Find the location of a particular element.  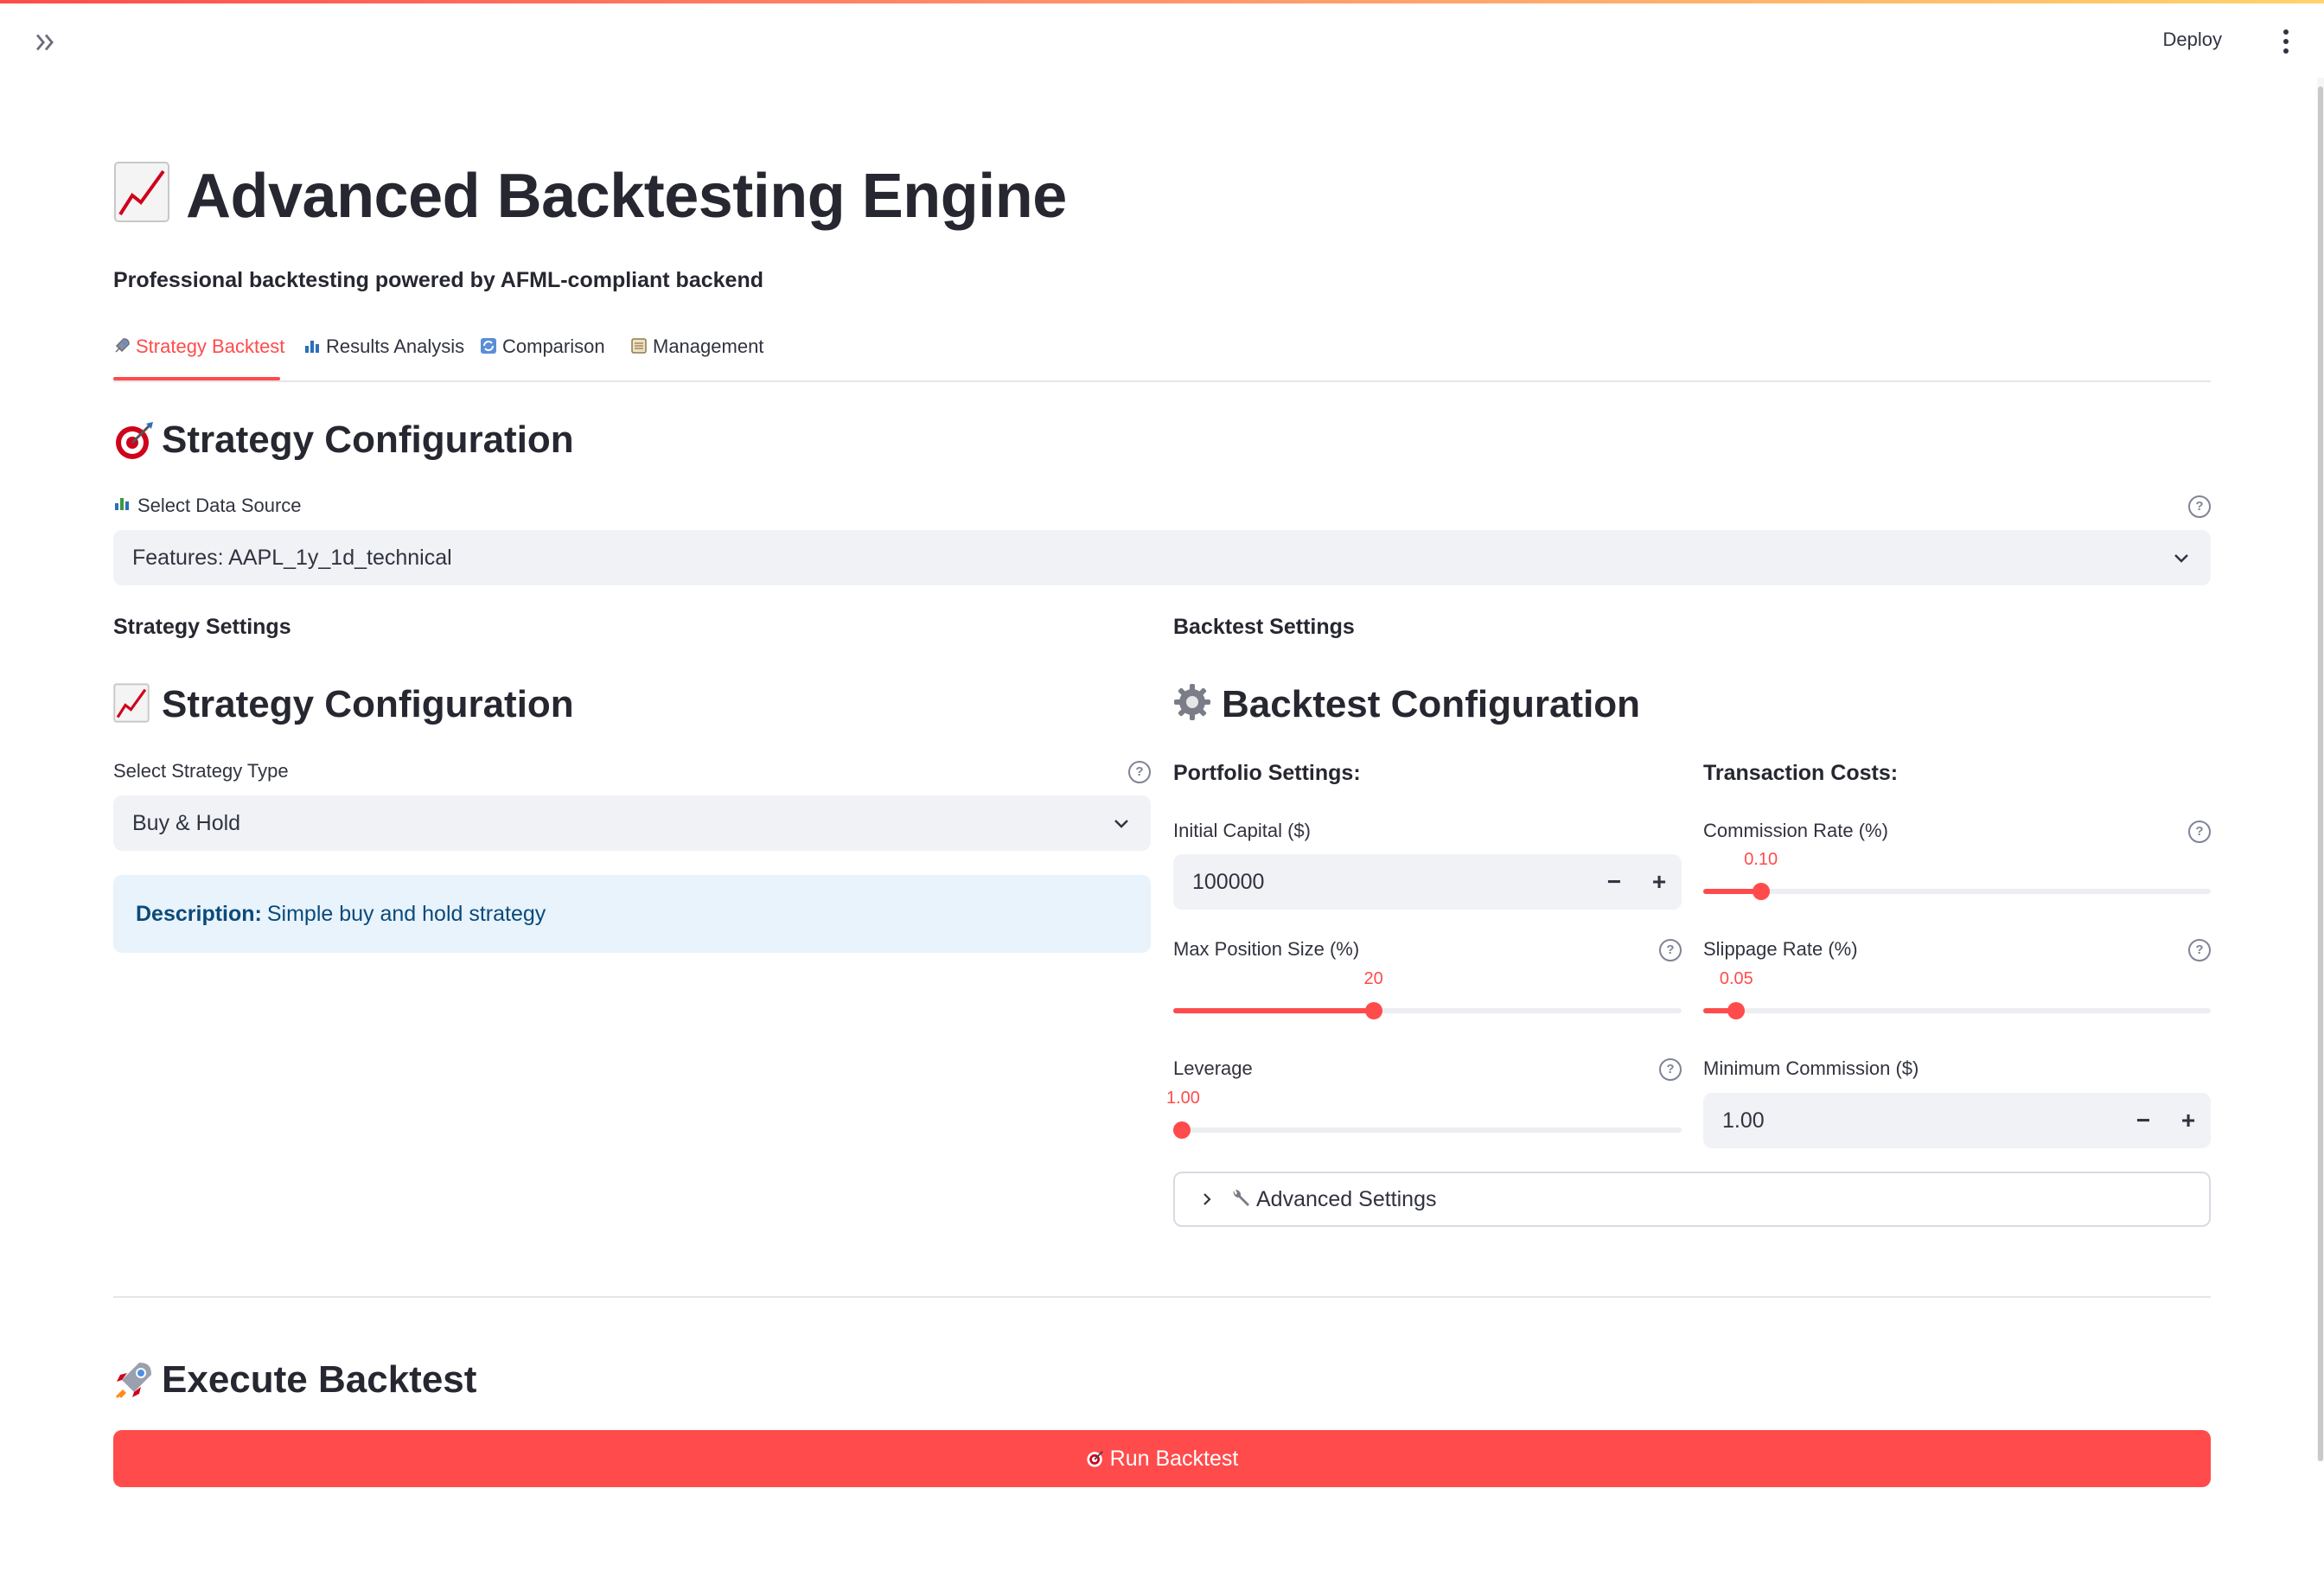

portfolio-settings-heading: Portfolio Settings: is located at coordinates (1267, 773).